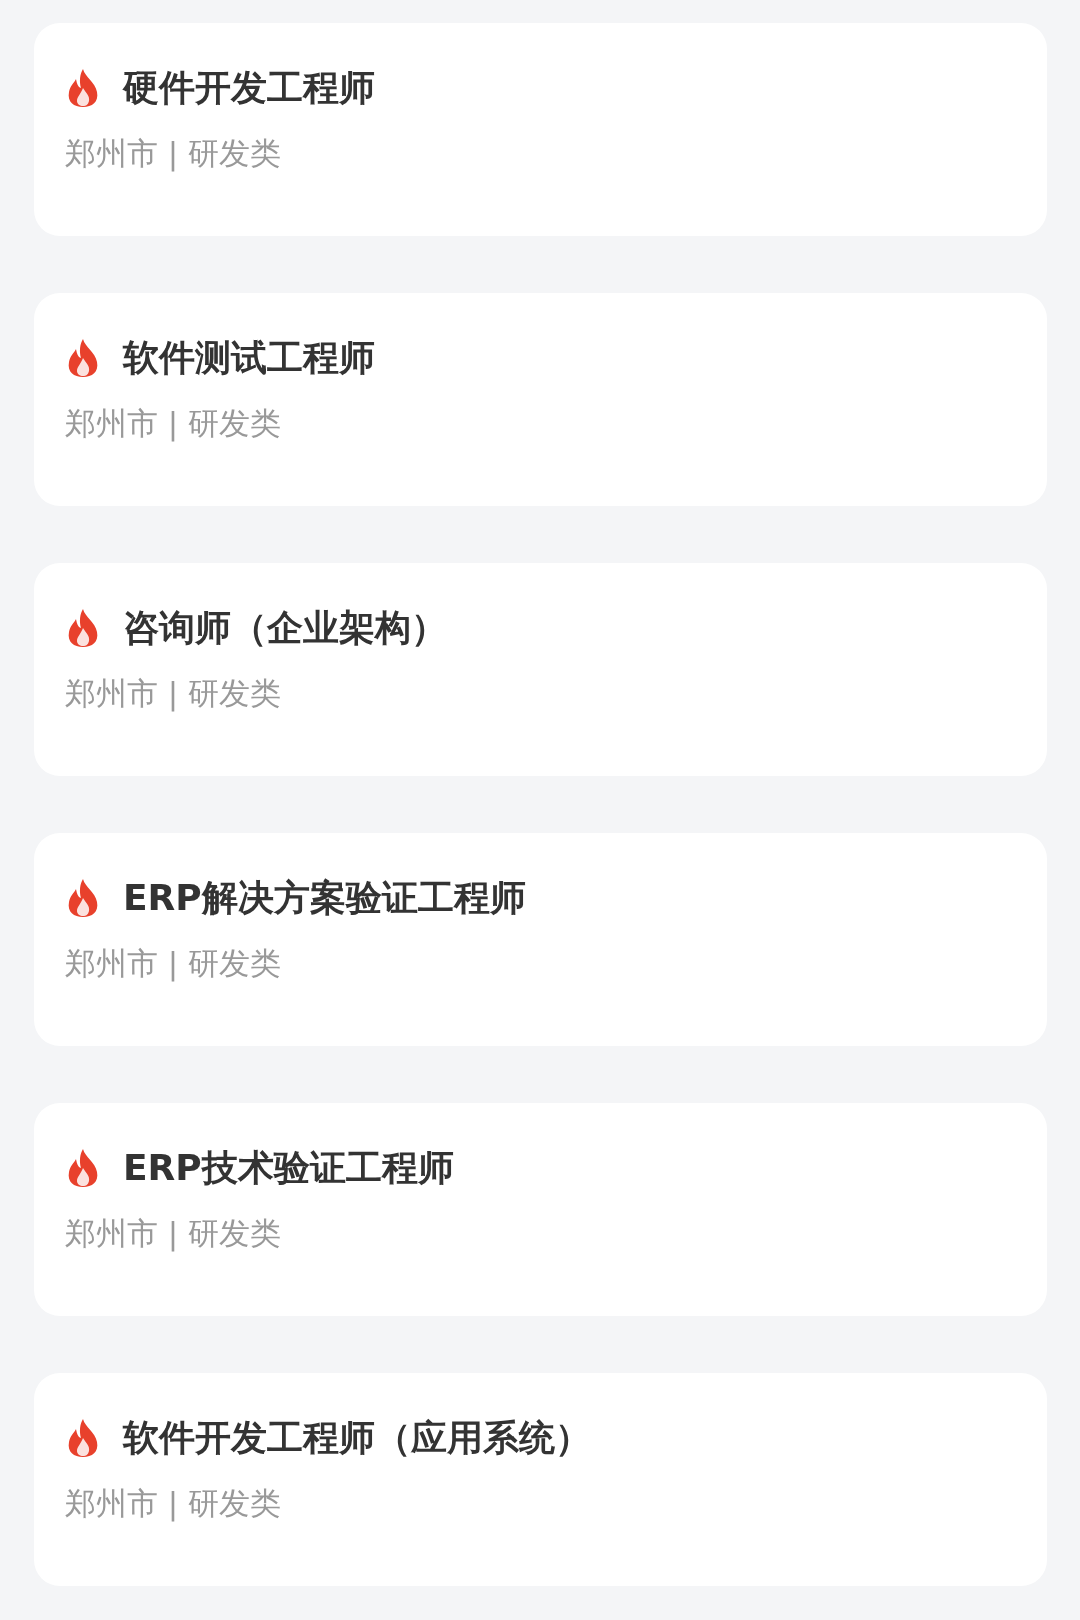 The image size is (1080, 1620). I want to click on job-card: 咨询师（企业架构） 郑州市 | 研发类, so click(540, 669).